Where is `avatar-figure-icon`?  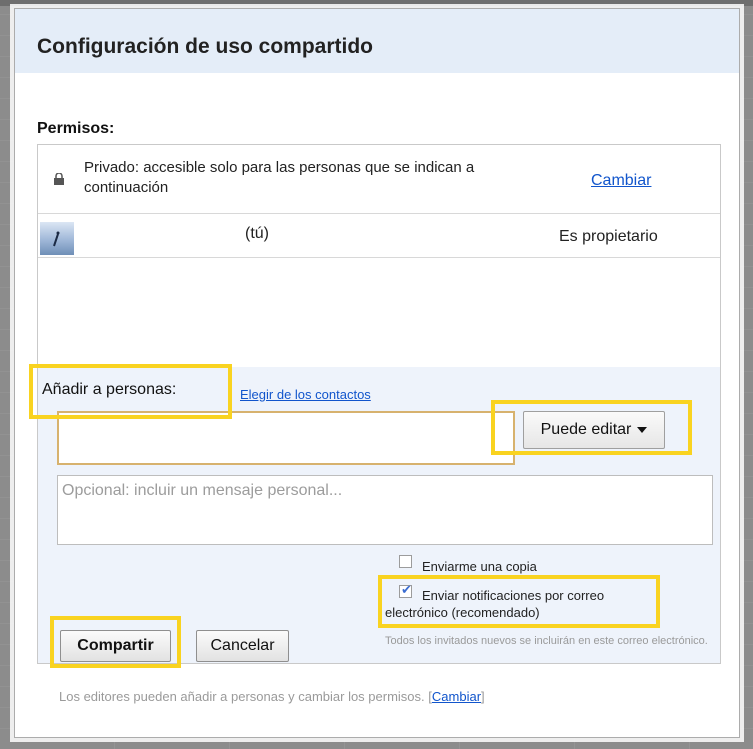
avatar-figure-icon is located at coordinates (56, 239).